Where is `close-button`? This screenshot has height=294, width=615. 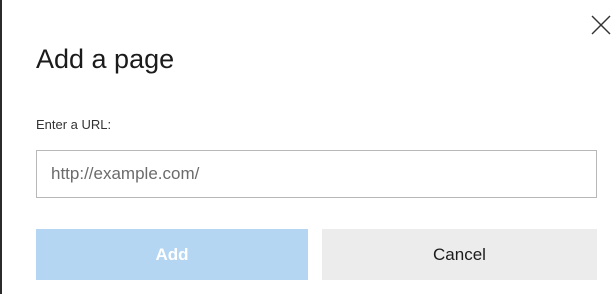
close-button is located at coordinates (601, 25).